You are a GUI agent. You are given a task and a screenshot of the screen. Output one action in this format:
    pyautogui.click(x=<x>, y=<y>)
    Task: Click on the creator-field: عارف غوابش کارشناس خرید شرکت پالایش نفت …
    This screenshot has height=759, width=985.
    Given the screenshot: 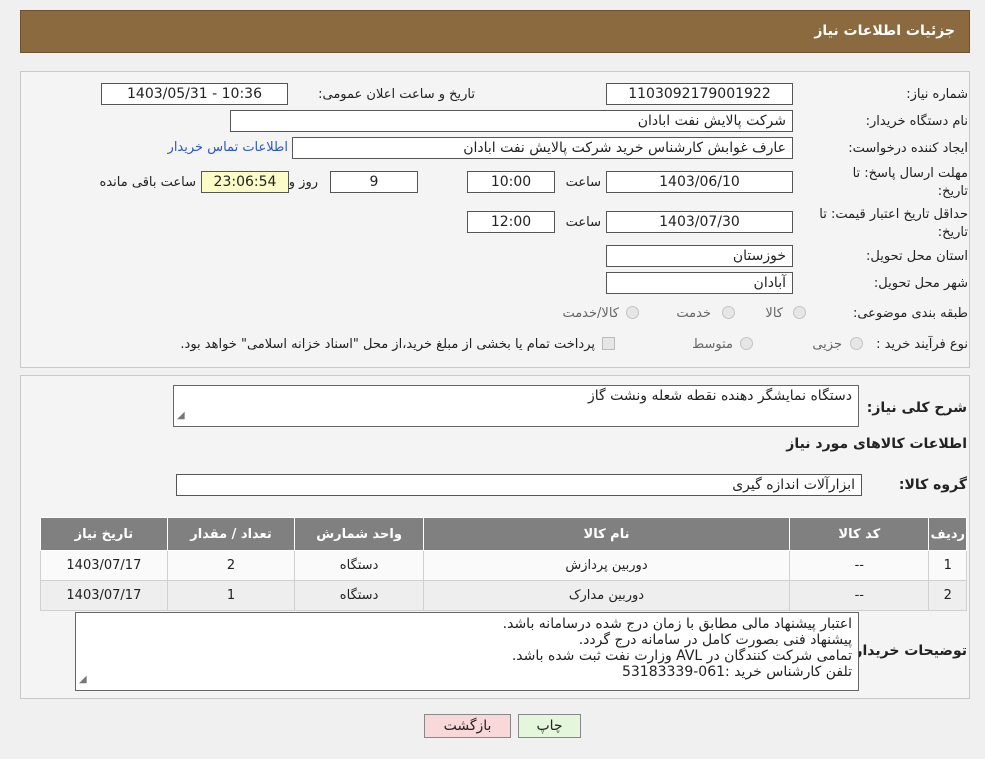 What is the action you would take?
    pyautogui.click(x=542, y=148)
    